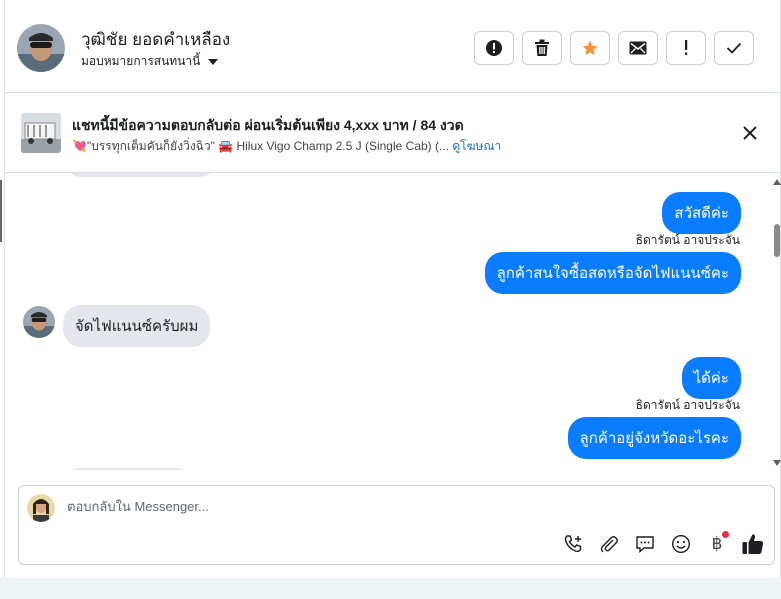 The image size is (781, 599). I want to click on message-composer: ฿, so click(396, 525).